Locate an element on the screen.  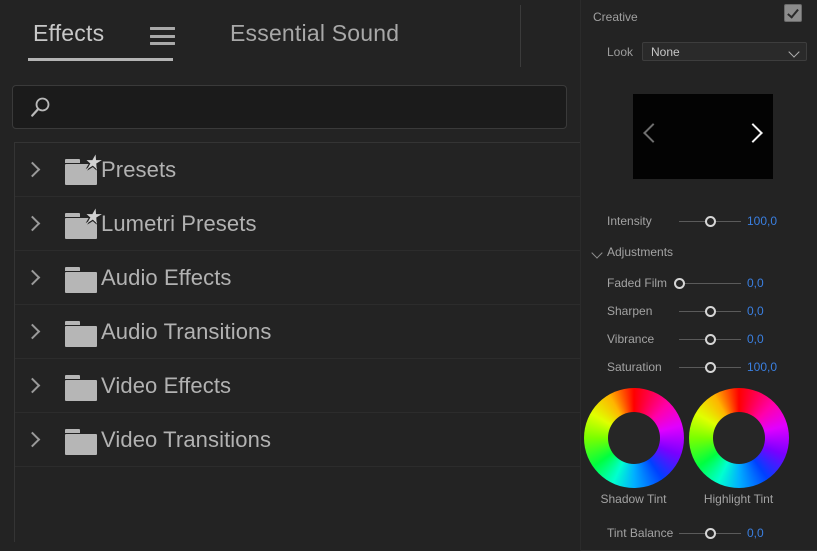
tree-item-label: Presets is located at coordinates (139, 169).